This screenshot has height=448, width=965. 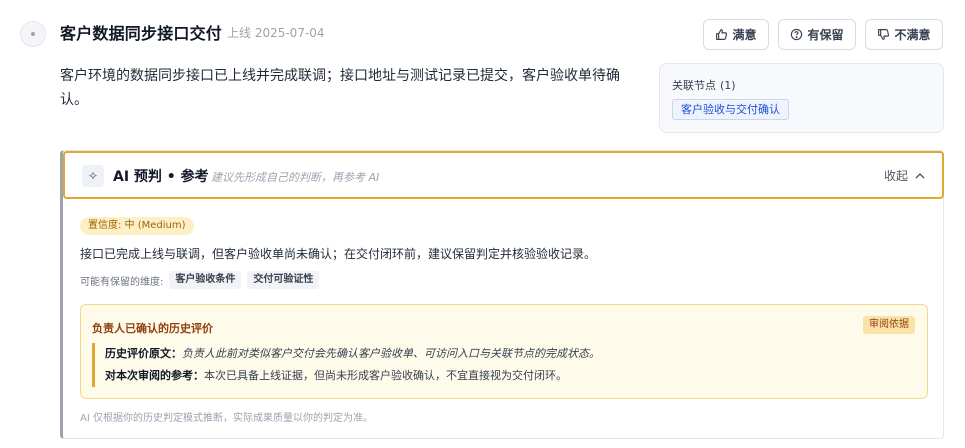 What do you see at coordinates (161, 177) in the screenshot?
I see `ai-panel-title: AI 预判 • 参考` at bounding box center [161, 177].